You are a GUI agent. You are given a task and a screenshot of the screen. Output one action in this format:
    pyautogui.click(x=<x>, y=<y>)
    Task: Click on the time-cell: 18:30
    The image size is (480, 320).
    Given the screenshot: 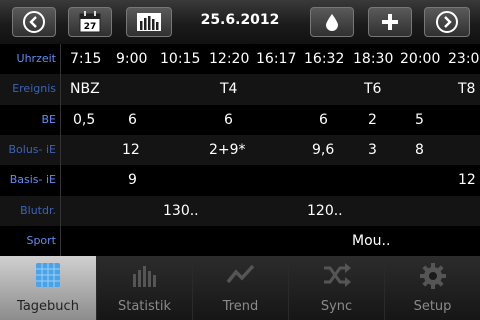 What is the action you would take?
    pyautogui.click(x=373, y=59)
    